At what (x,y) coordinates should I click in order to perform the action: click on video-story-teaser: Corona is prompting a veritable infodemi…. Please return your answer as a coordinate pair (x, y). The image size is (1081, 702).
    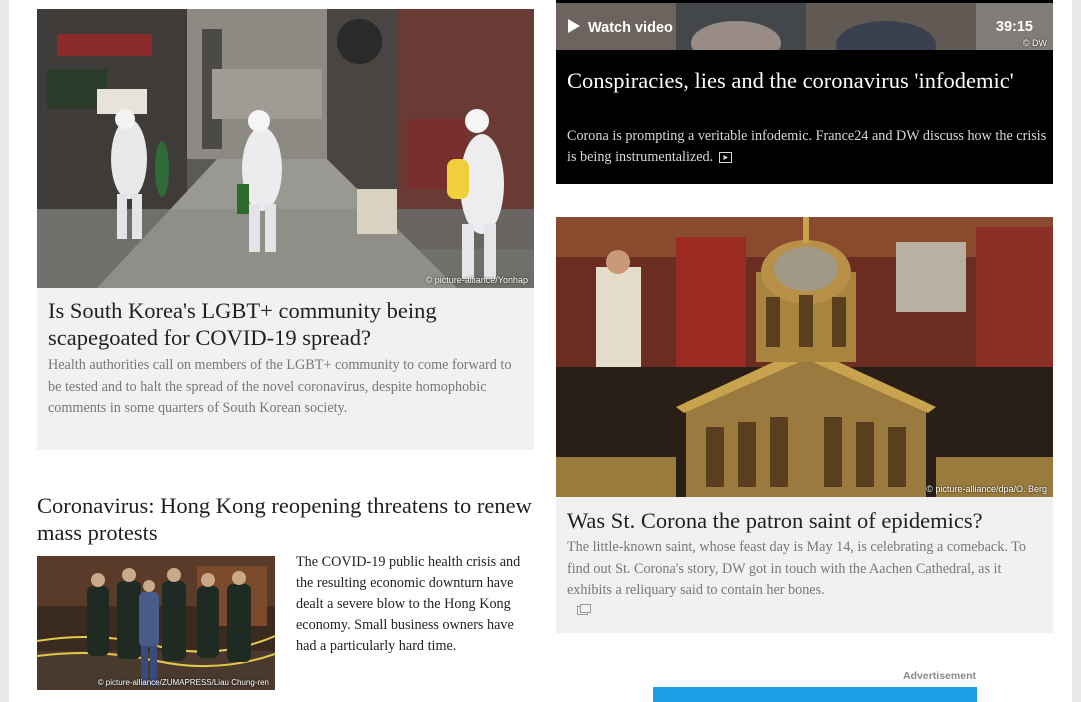
    Looking at the image, I should click on (807, 147).